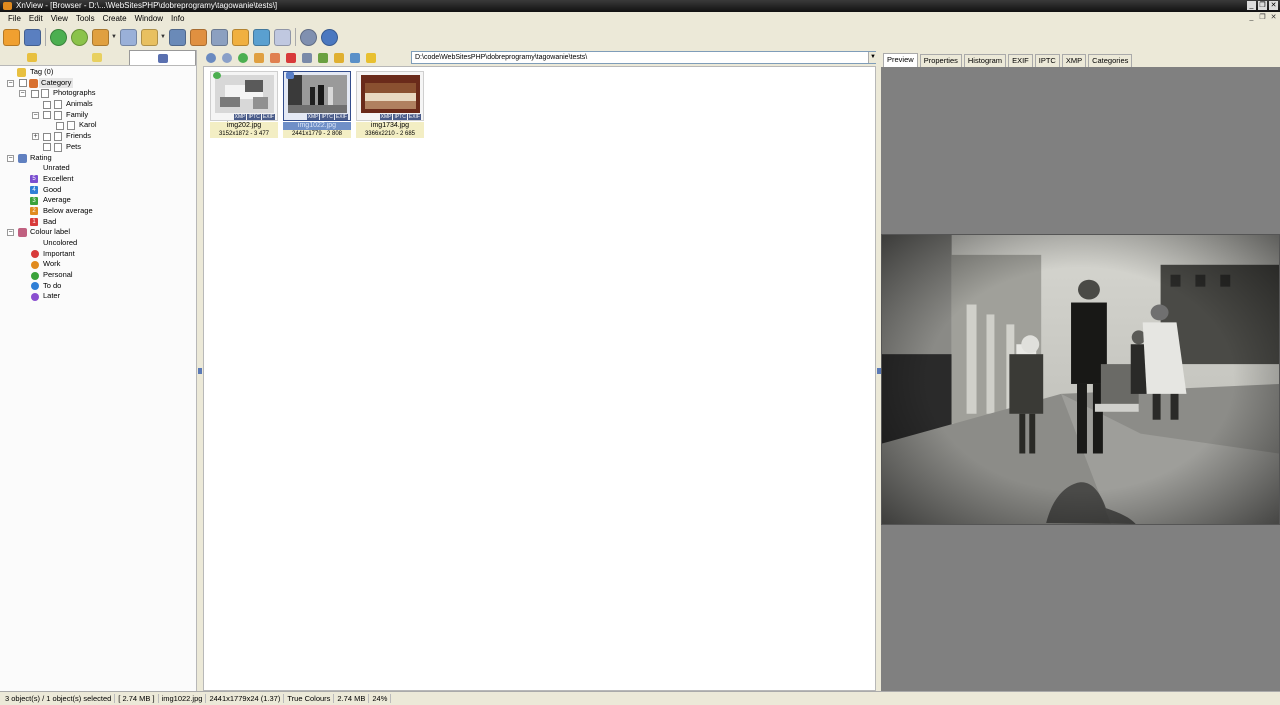 This screenshot has height=705, width=1280. Describe the element at coordinates (98, 243) in the screenshot. I see `tree-item-uncolored: Uncolored` at that location.